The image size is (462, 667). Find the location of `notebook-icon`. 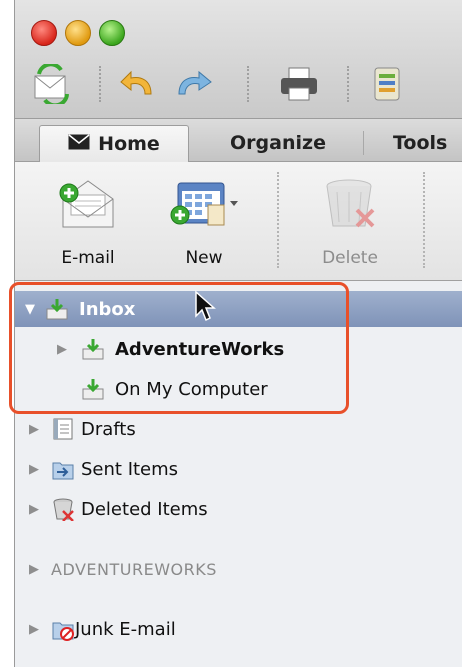

notebook-icon is located at coordinates (387, 84).